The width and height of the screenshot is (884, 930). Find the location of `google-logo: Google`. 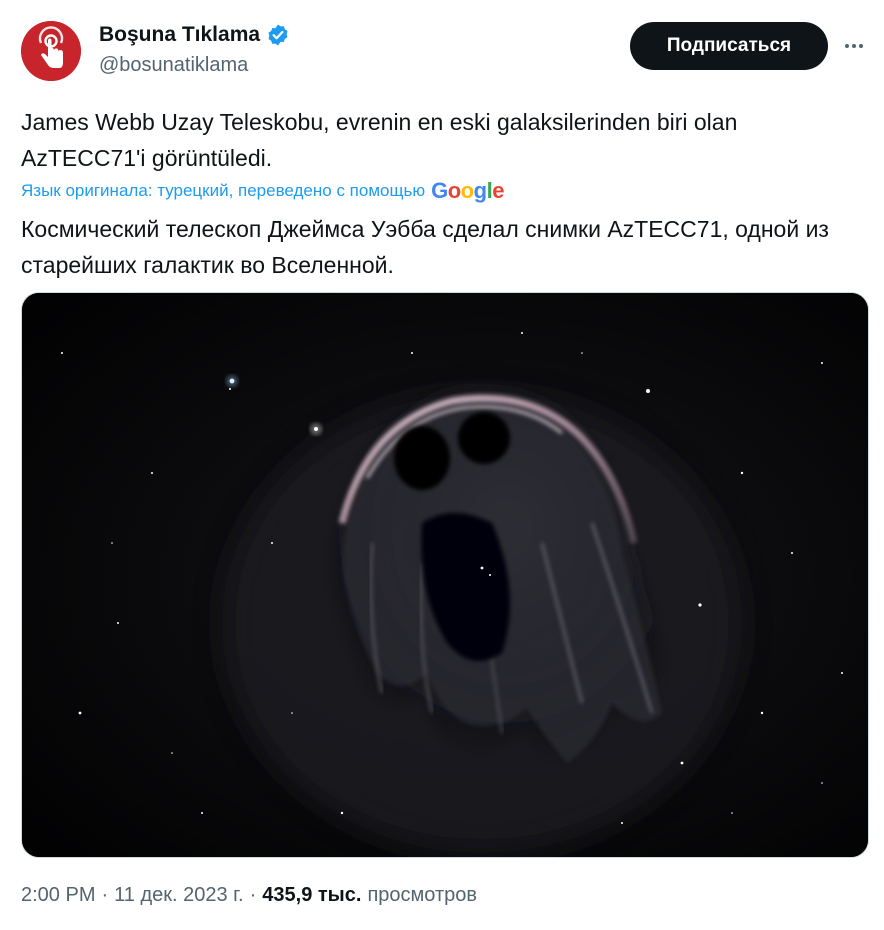

google-logo: Google is located at coordinates (467, 190).